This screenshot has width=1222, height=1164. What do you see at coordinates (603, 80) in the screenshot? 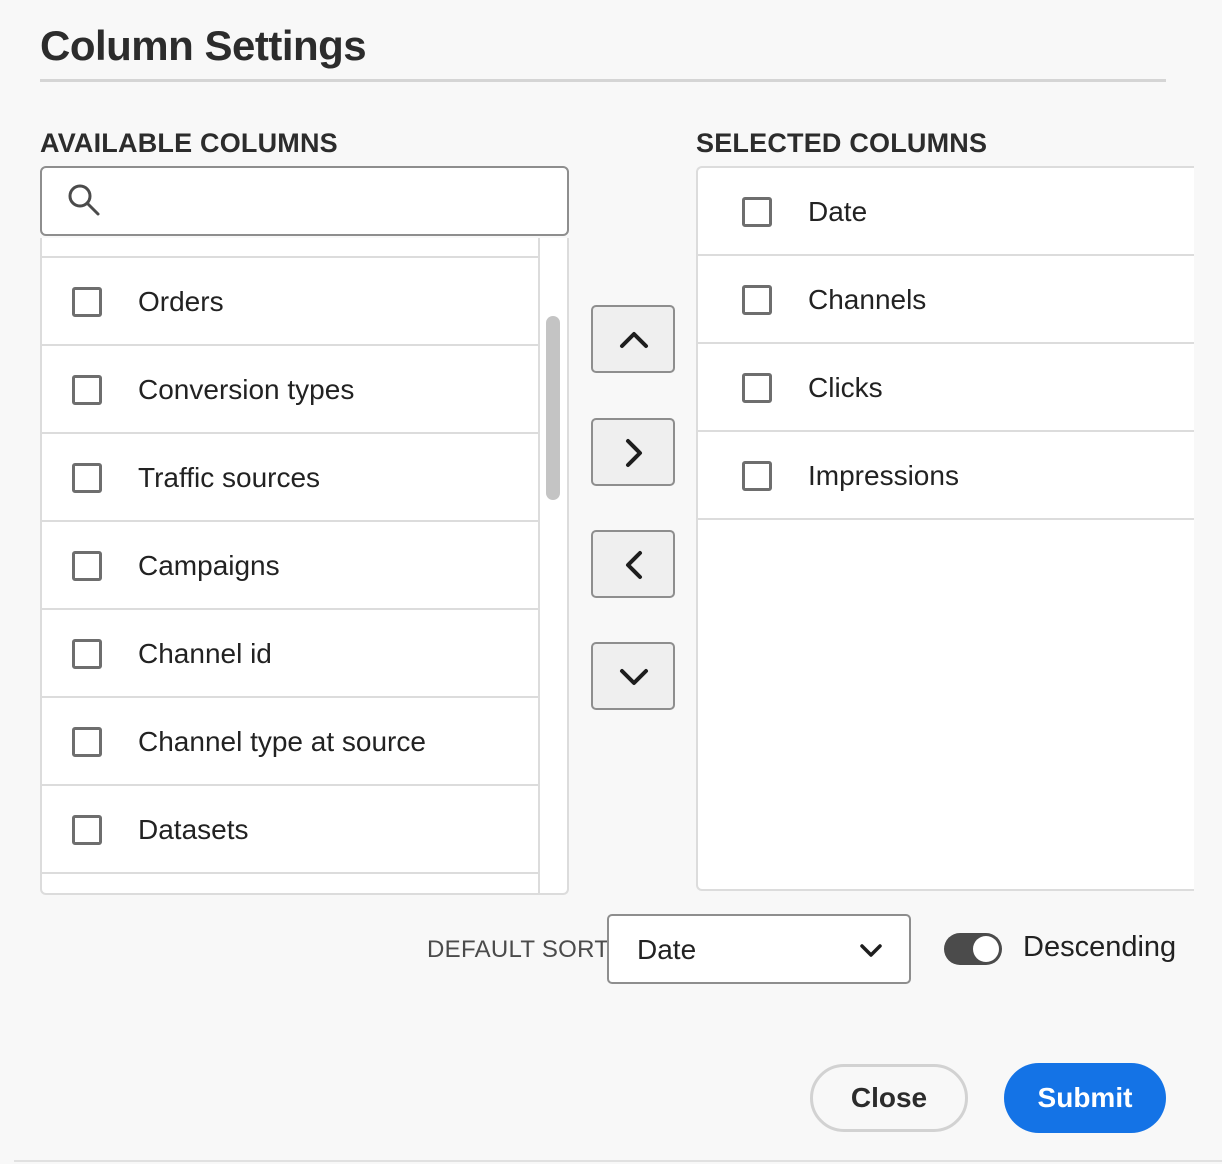
I see `title-divider` at bounding box center [603, 80].